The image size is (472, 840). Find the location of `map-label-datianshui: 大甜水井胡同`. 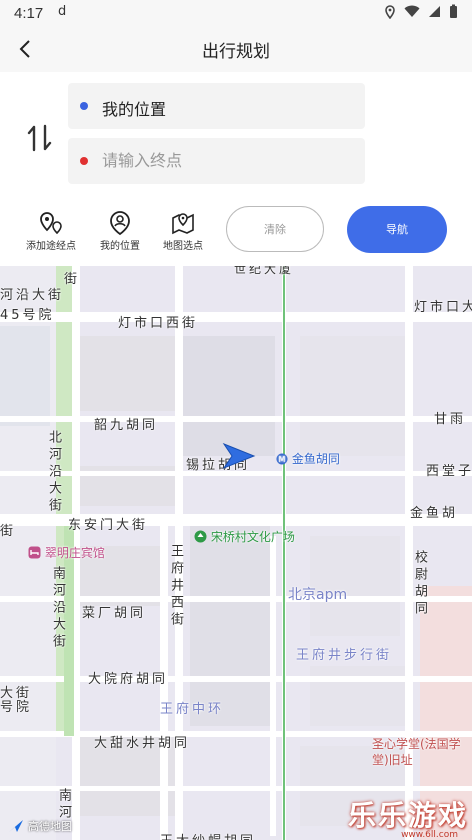

map-label-datianshui: 大甜水井胡同 is located at coordinates (142, 743).